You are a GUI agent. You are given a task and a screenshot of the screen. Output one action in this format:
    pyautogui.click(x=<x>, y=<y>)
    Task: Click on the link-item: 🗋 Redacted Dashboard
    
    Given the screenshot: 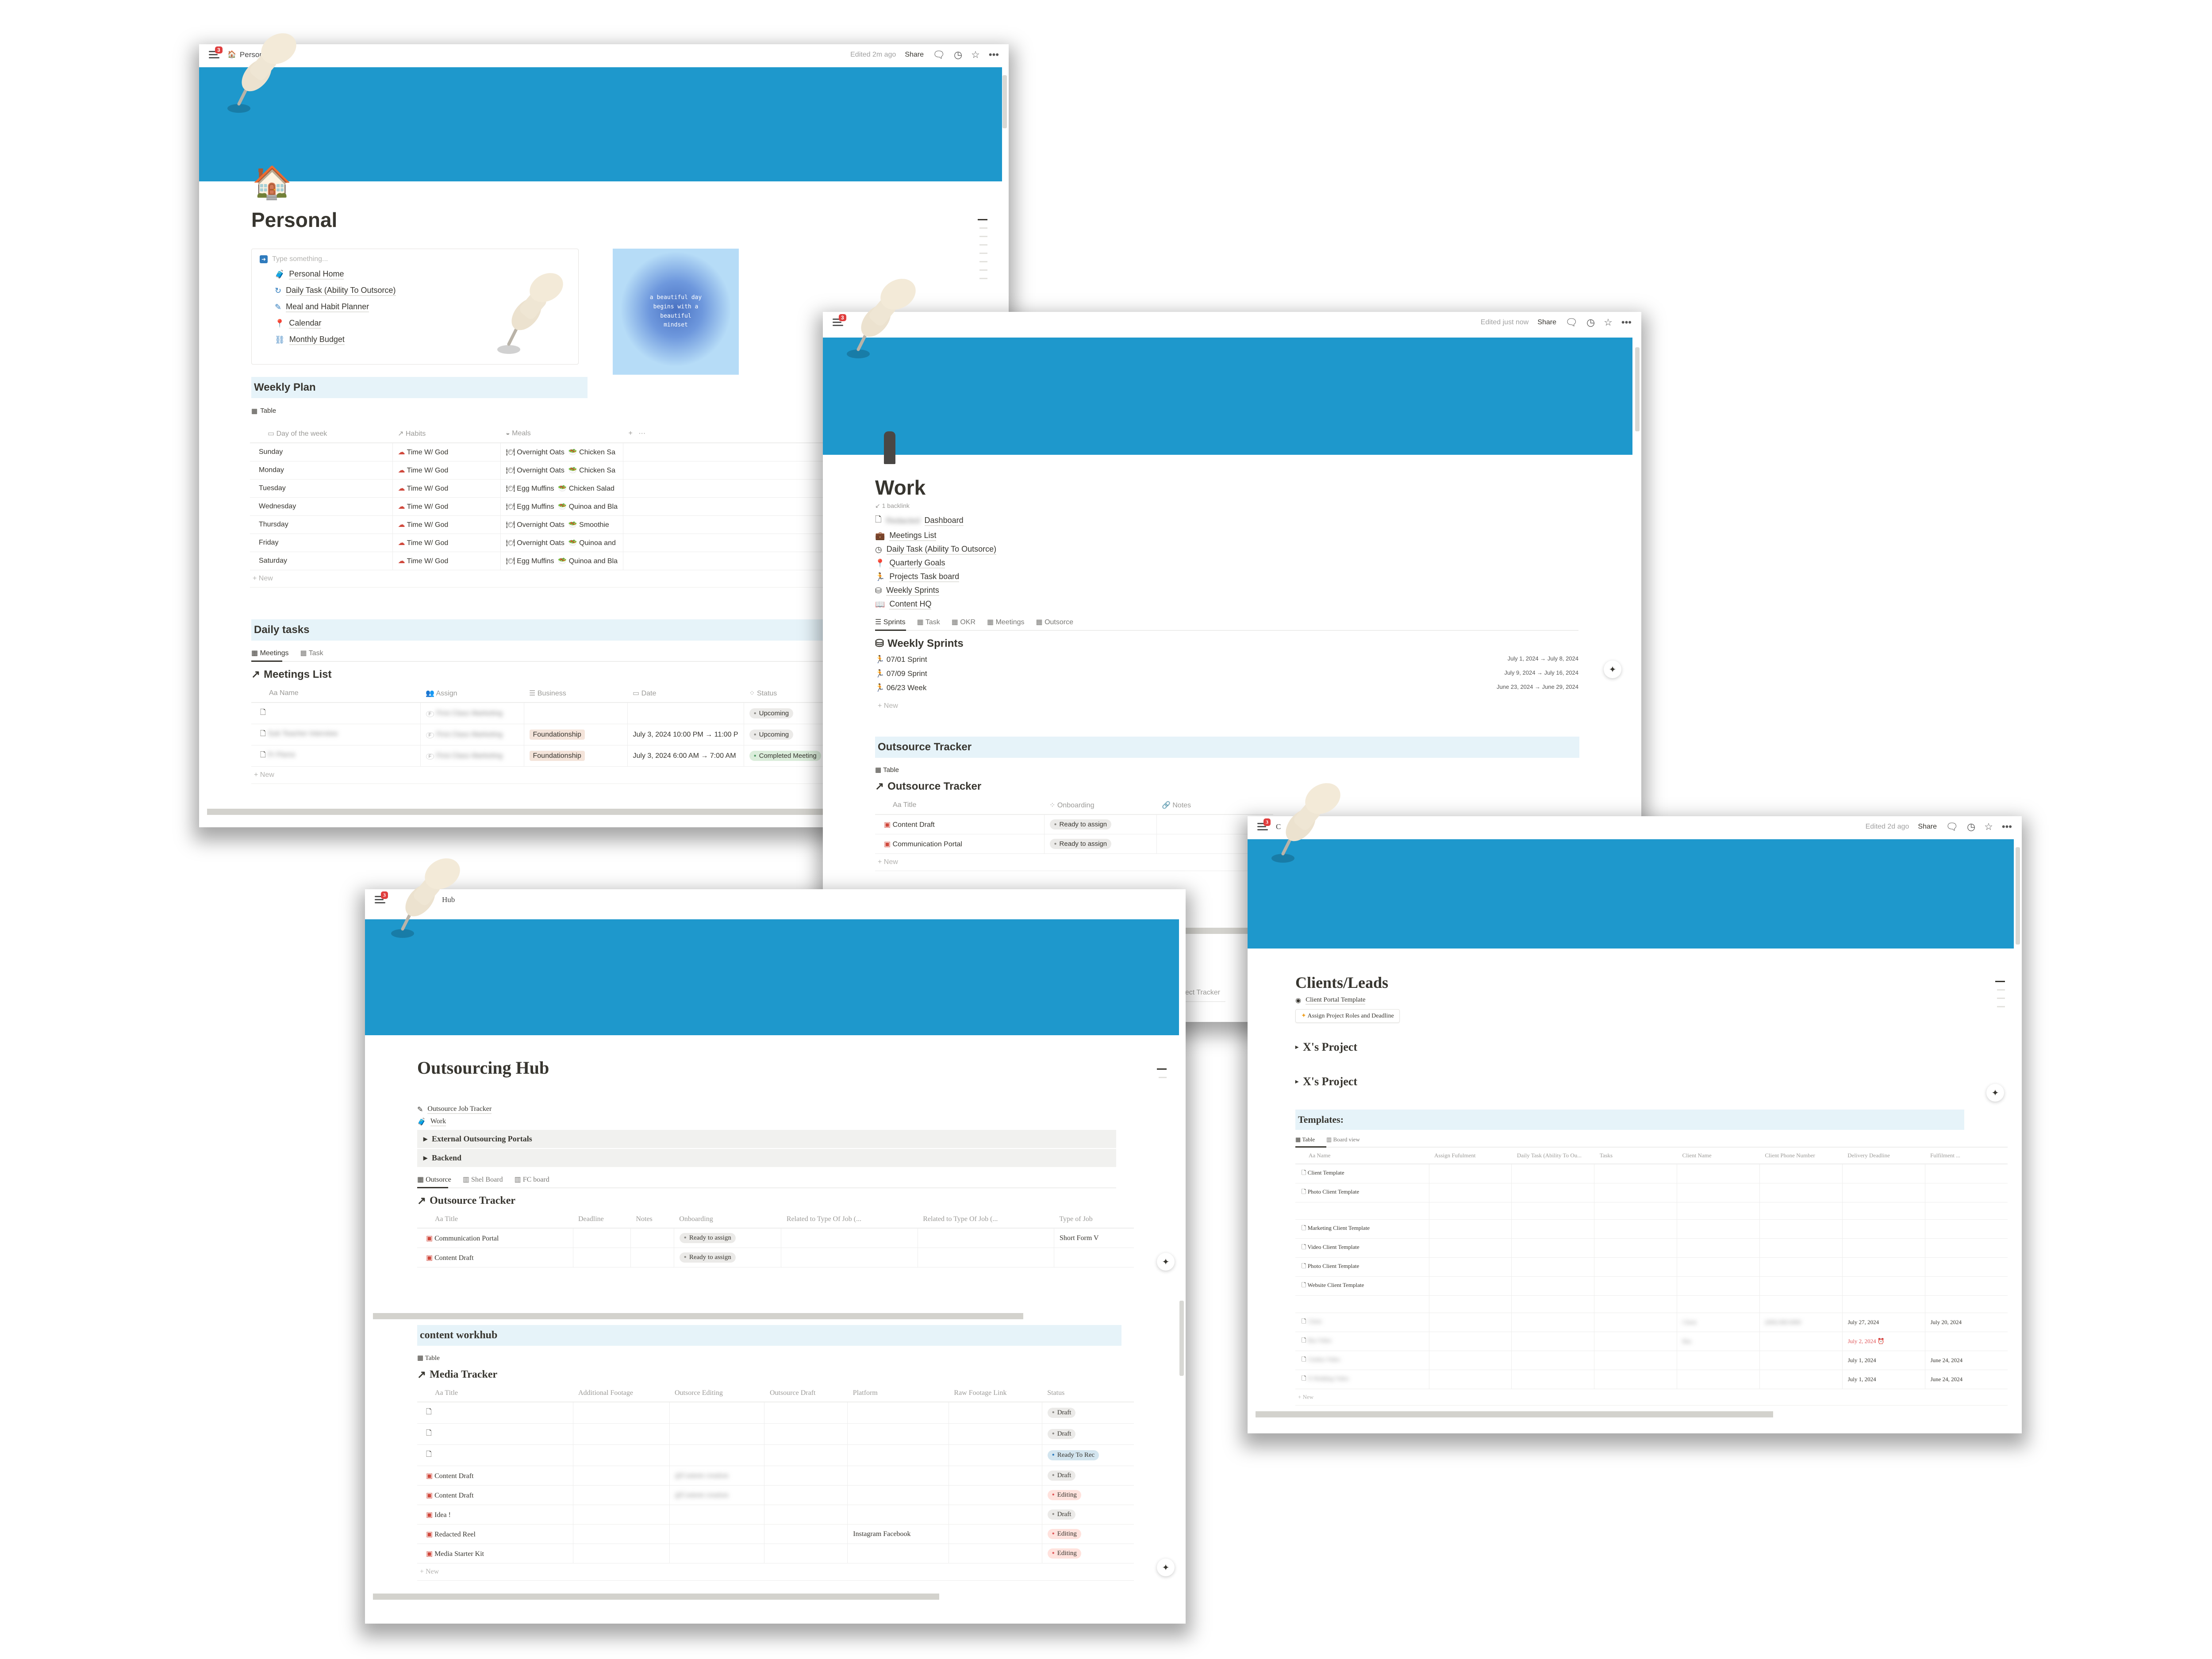 What is the action you would take?
    pyautogui.click(x=1229, y=521)
    